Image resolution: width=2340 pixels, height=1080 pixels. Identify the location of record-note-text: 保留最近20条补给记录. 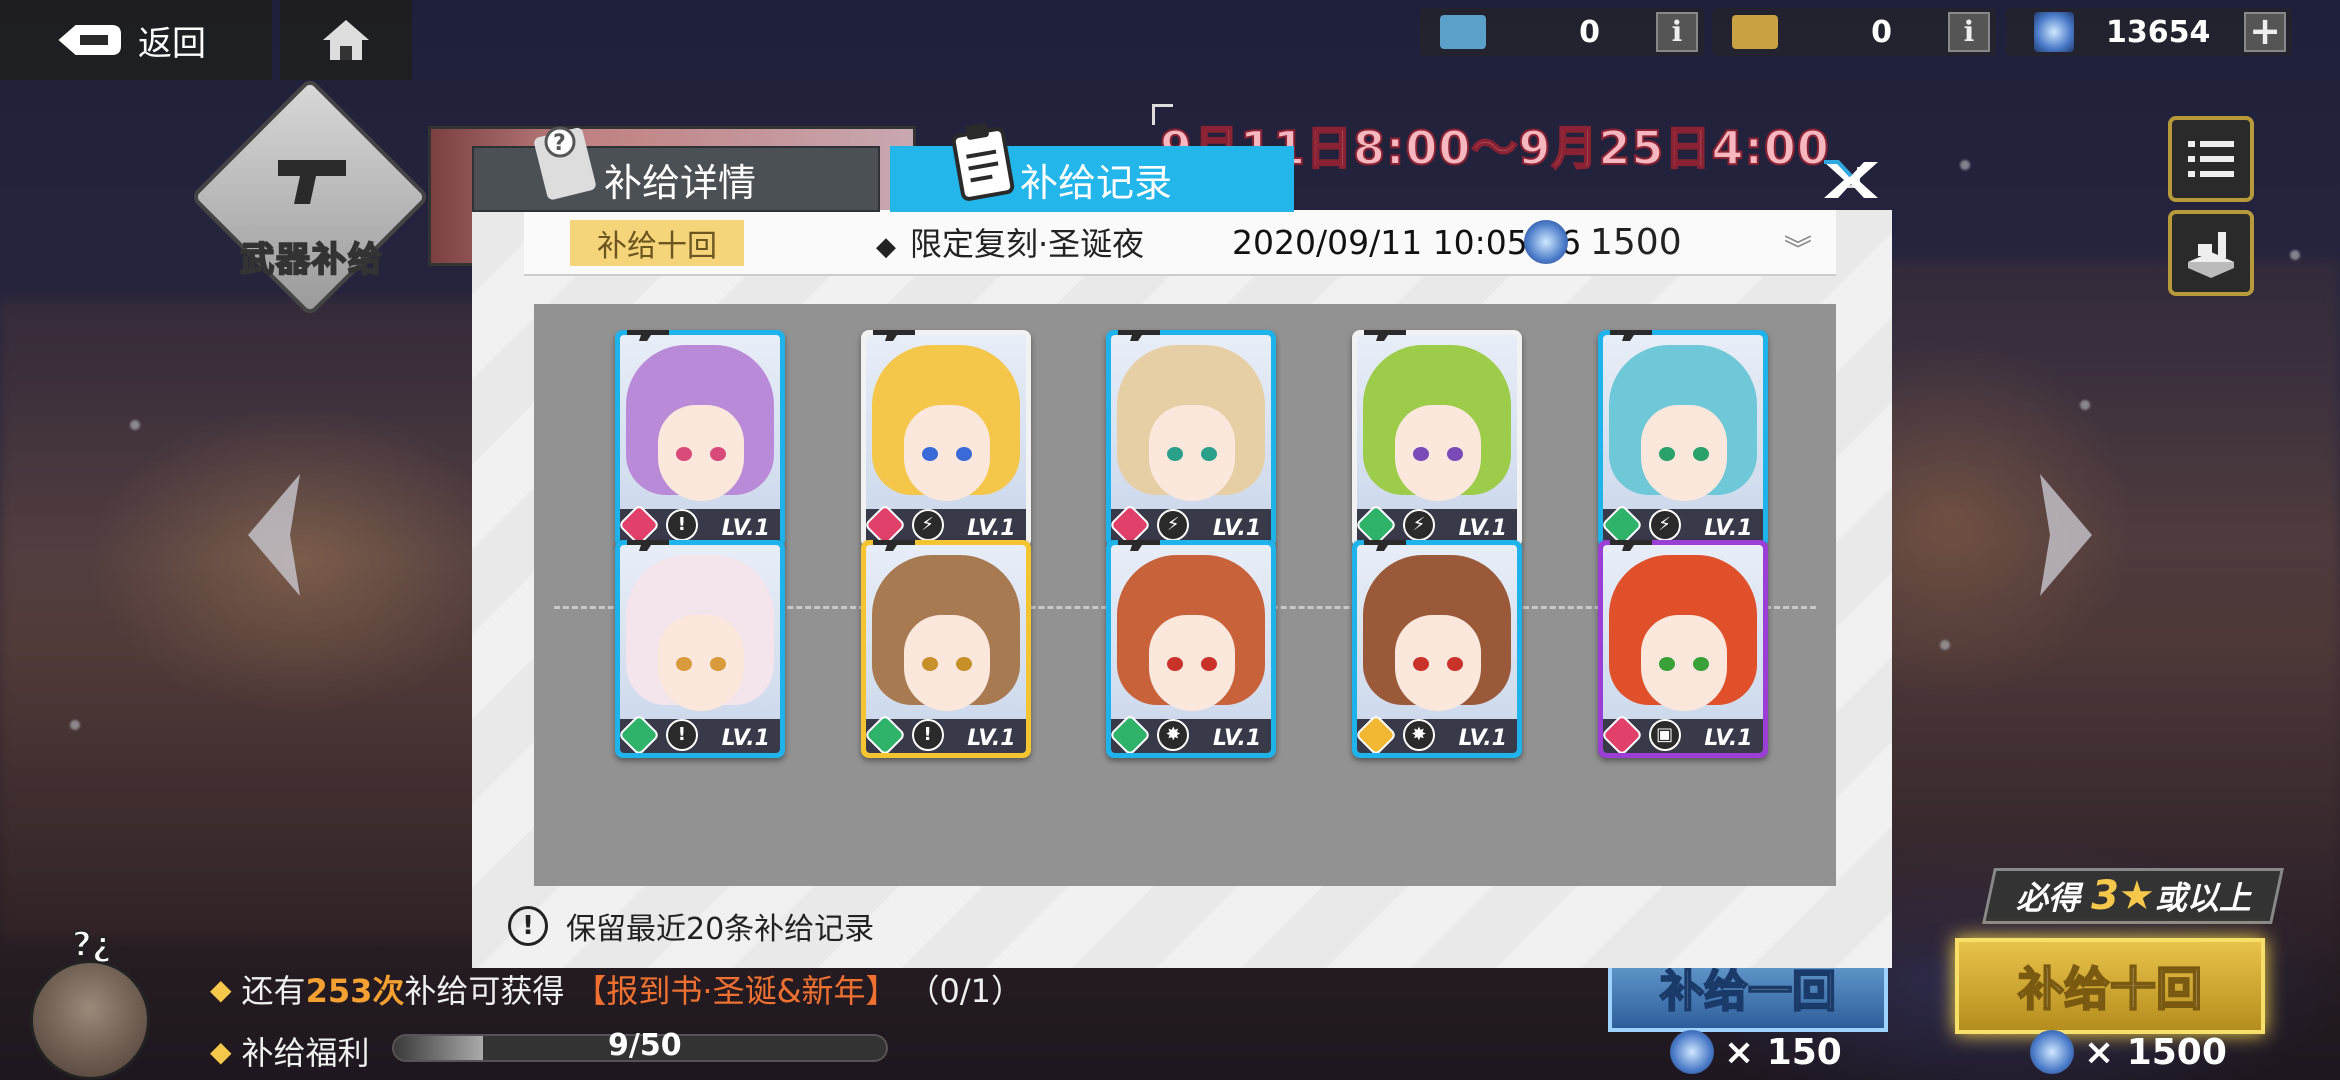
(720, 929).